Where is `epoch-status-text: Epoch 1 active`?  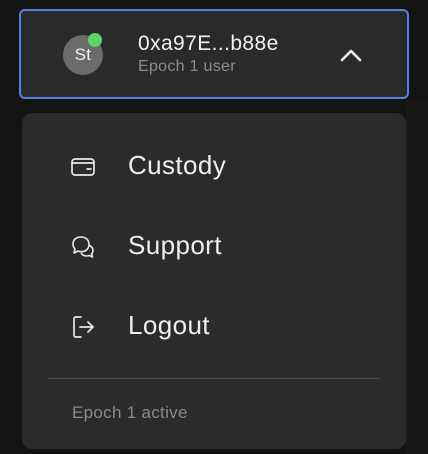
epoch-status-text: Epoch 1 active is located at coordinates (130, 412).